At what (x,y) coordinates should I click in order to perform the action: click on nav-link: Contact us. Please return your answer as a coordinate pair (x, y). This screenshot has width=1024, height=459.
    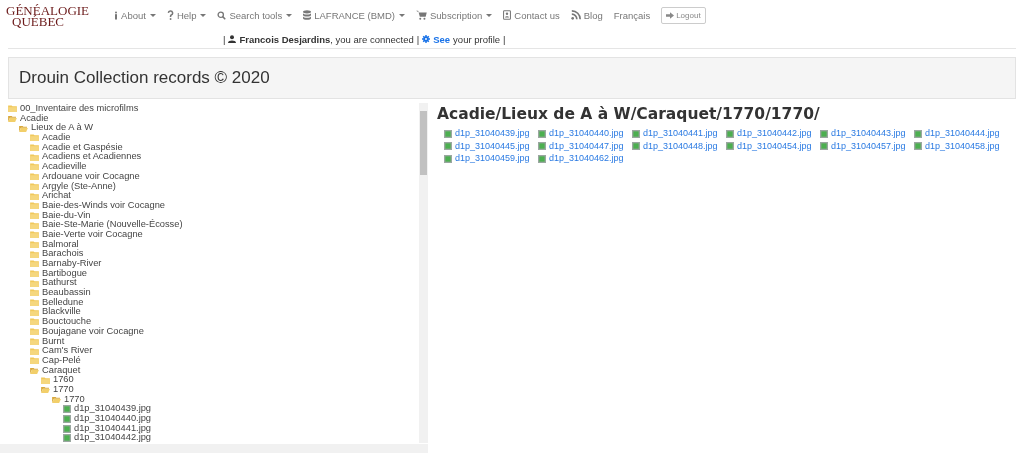
    Looking at the image, I should click on (531, 15).